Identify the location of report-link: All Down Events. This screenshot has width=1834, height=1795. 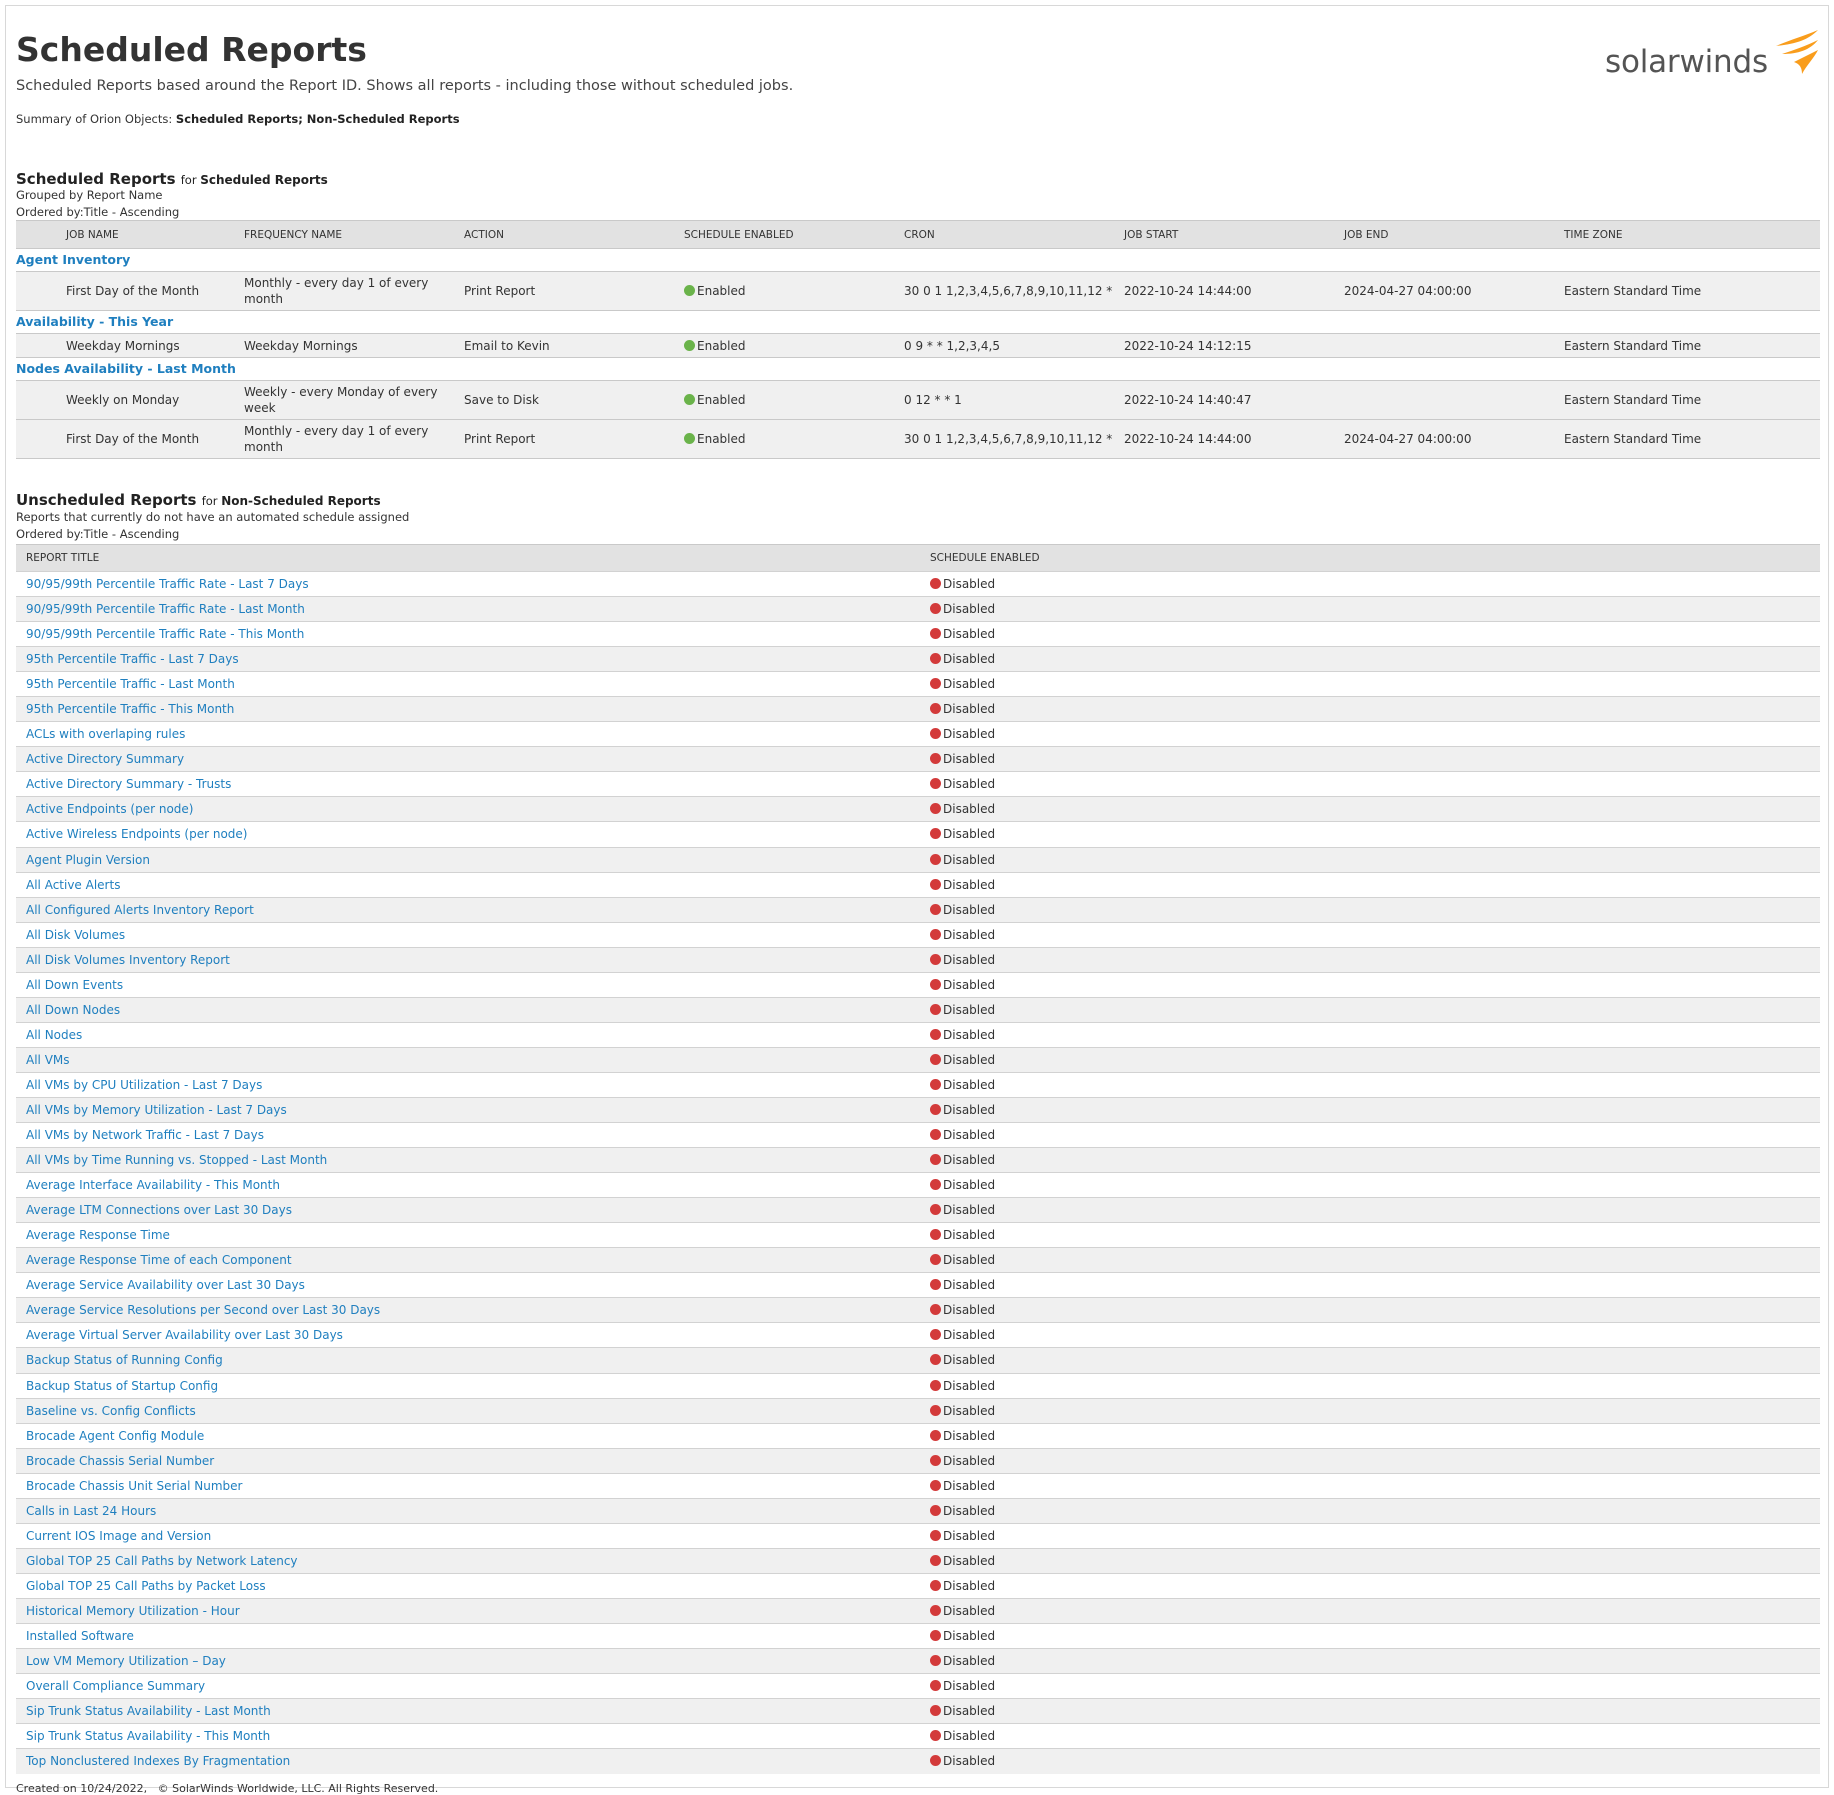
(74, 985).